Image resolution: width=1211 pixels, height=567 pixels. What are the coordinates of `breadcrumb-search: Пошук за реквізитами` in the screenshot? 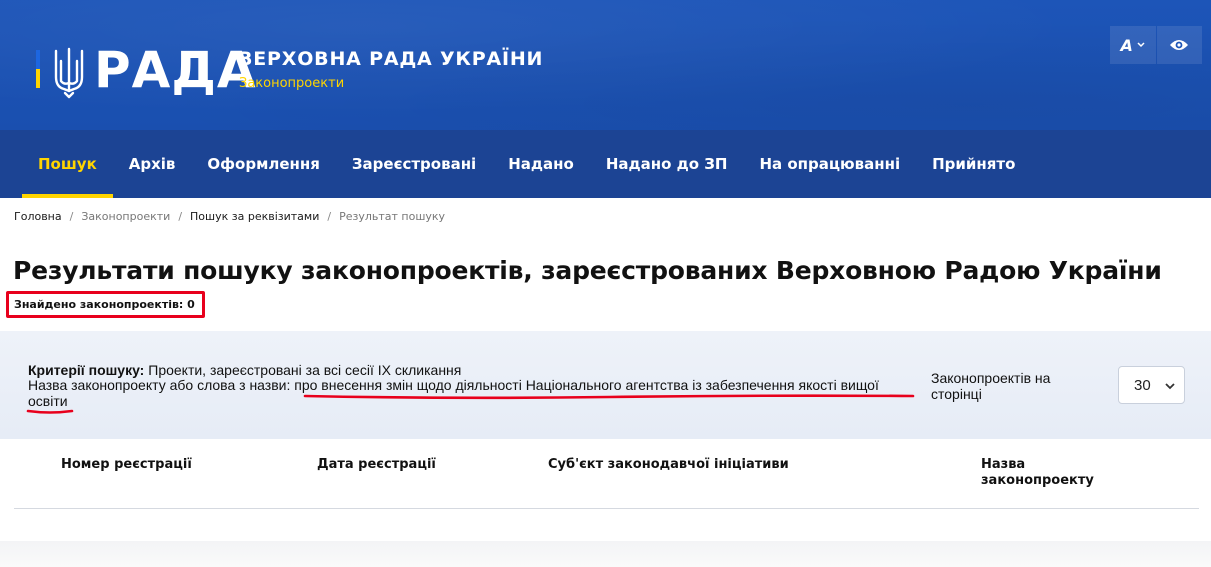 It's located at (254, 216).